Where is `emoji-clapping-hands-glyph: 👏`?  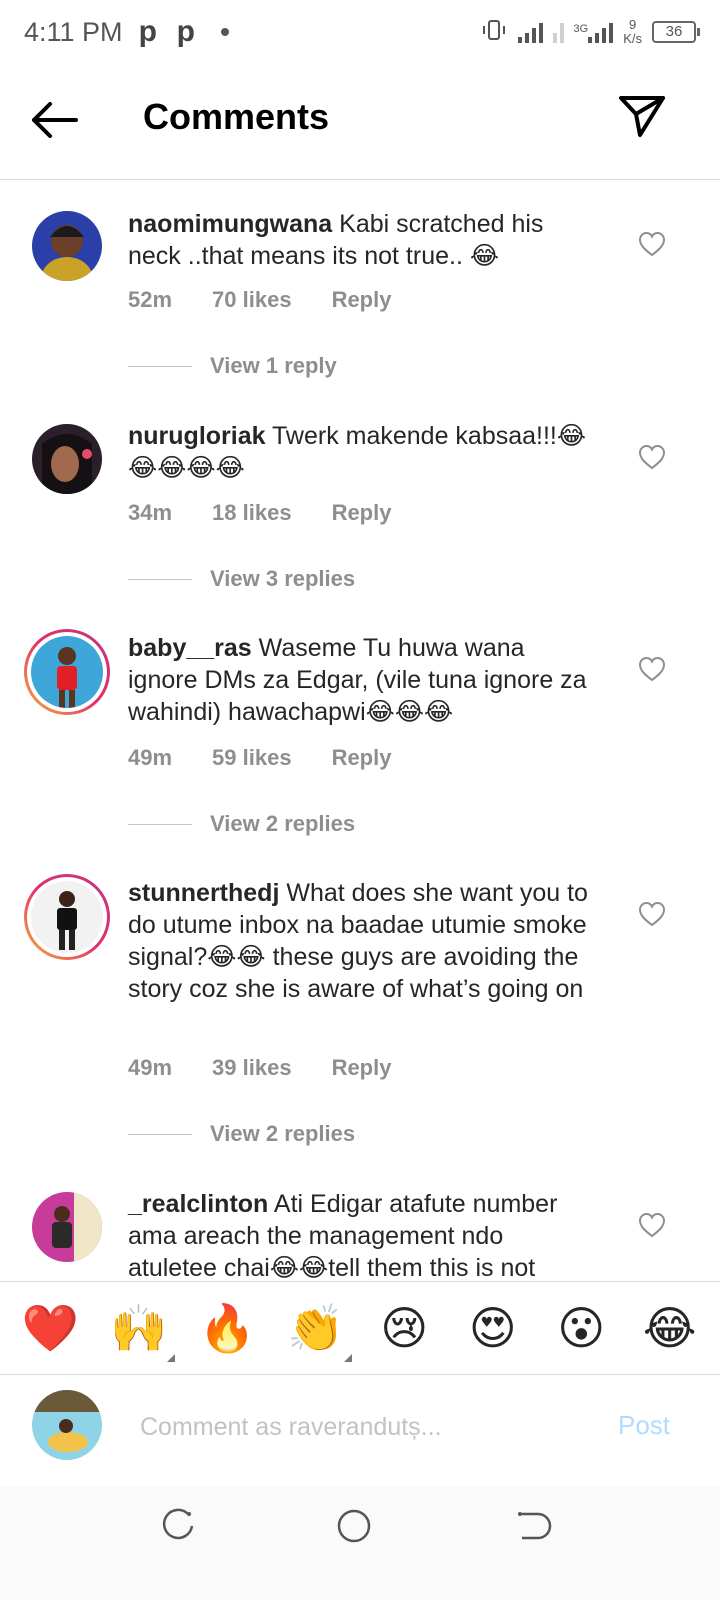
emoji-clapping-hands-glyph: 👏 is located at coordinates (316, 1328).